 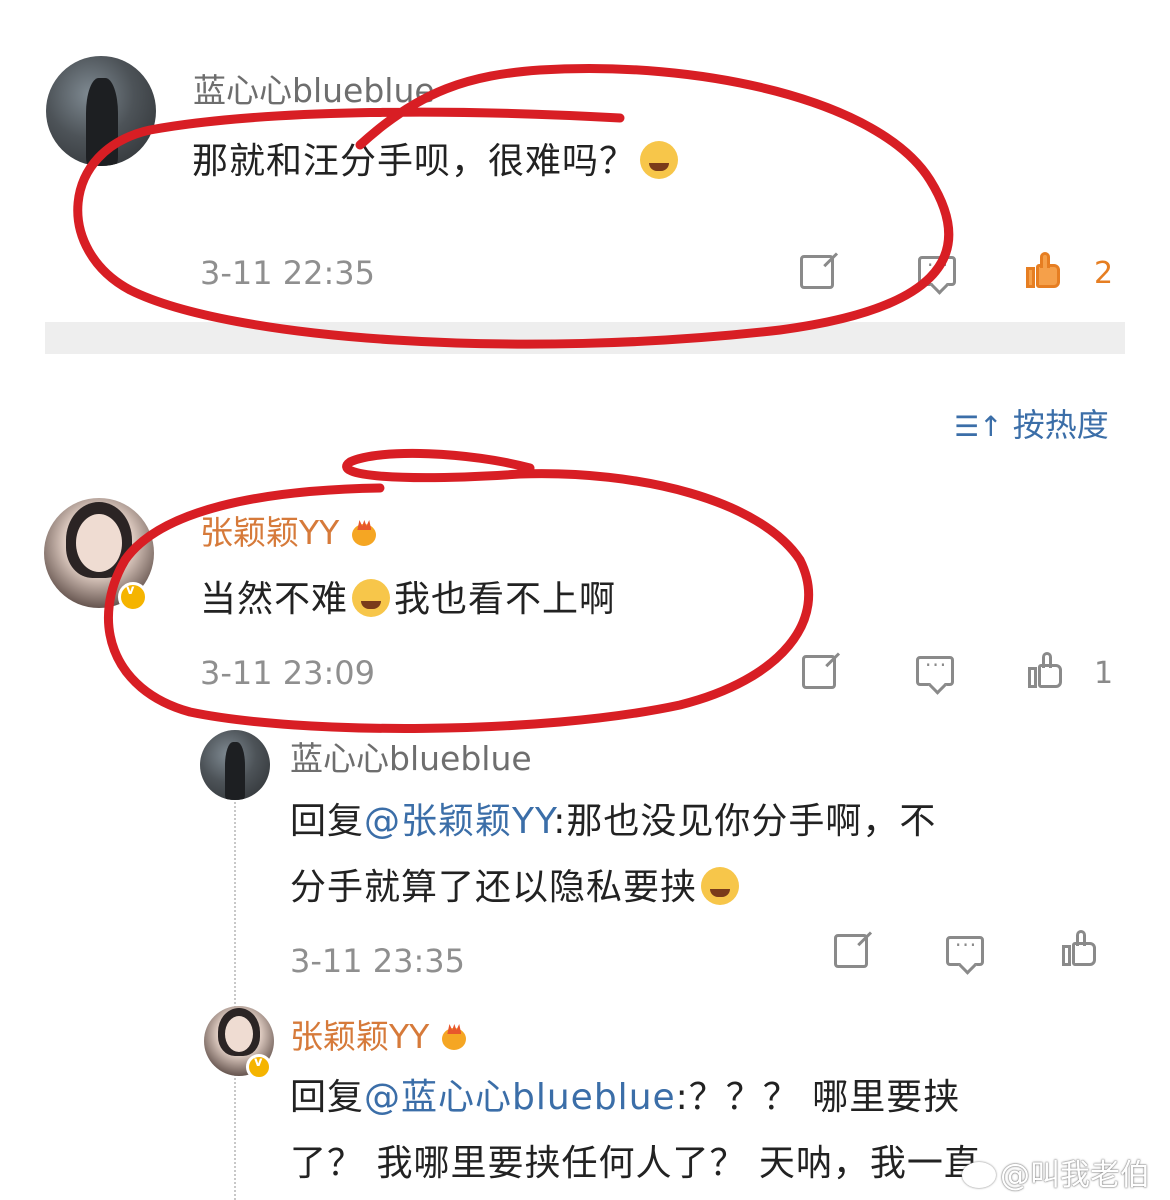 I want to click on weibo-logo-icon, so click(x=979, y=1175).